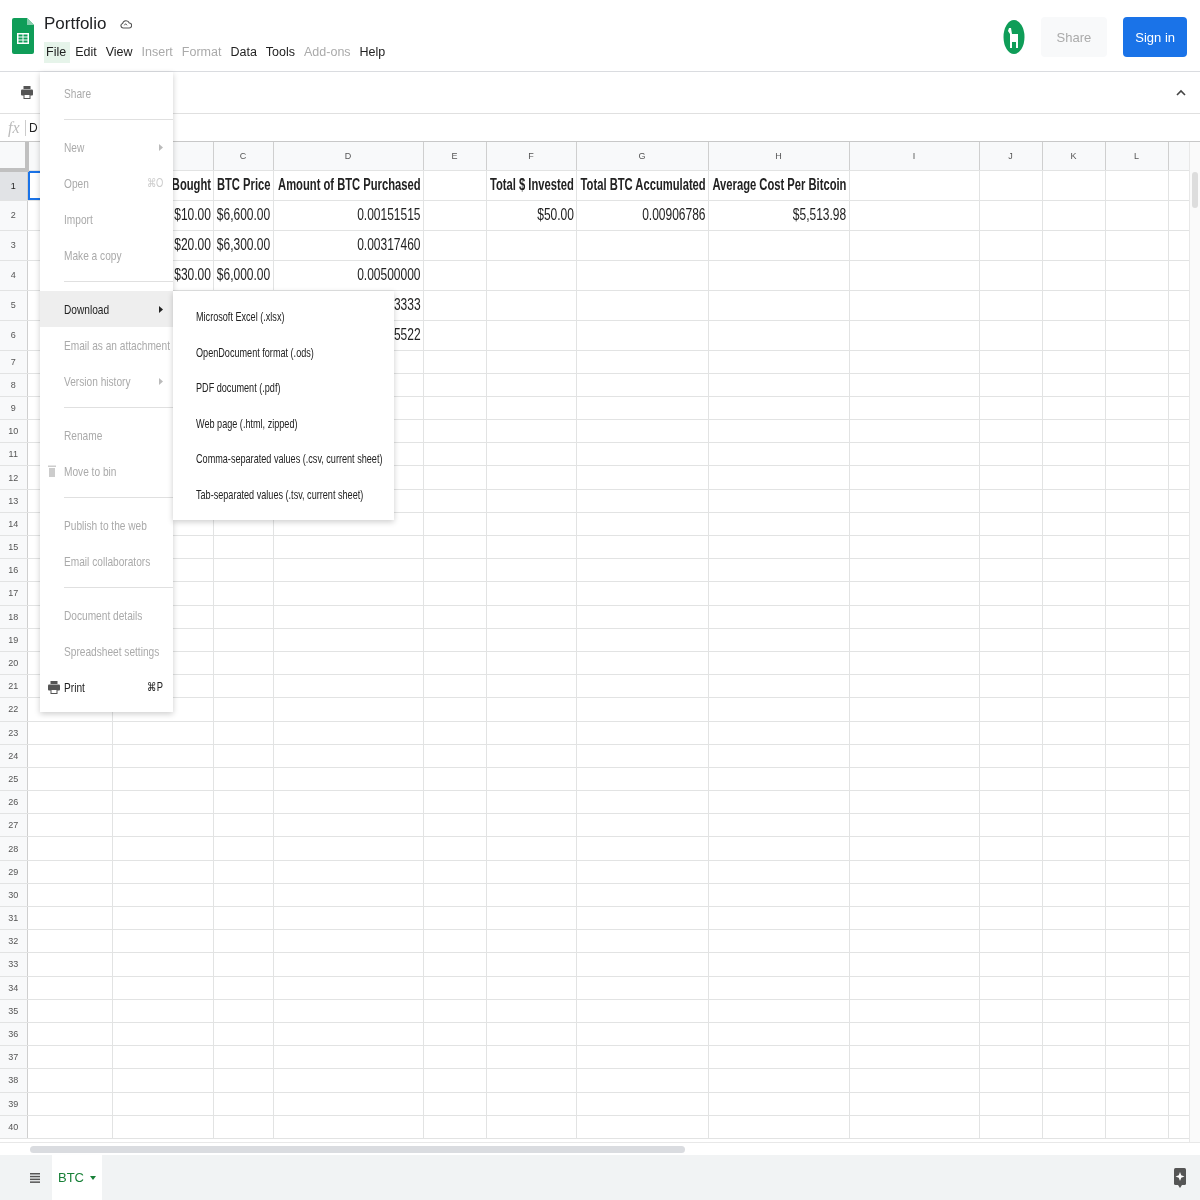 The height and width of the screenshot is (1200, 1200). I want to click on sheets-logo-icon, so click(23, 36).